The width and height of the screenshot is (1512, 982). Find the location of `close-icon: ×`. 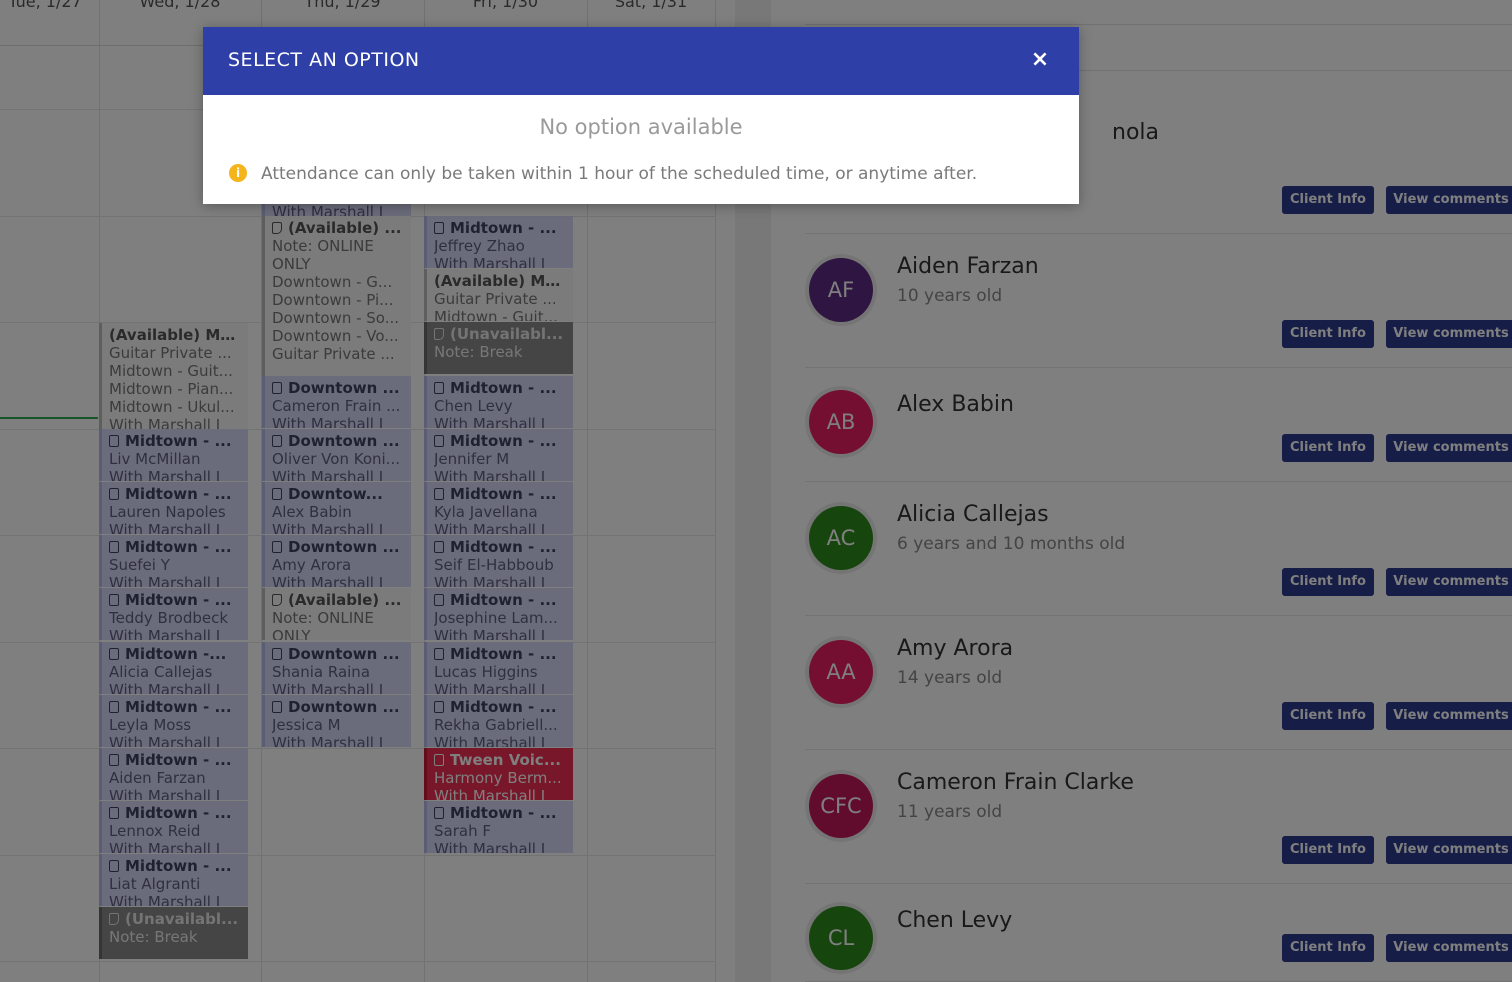

close-icon: × is located at coordinates (1040, 60).